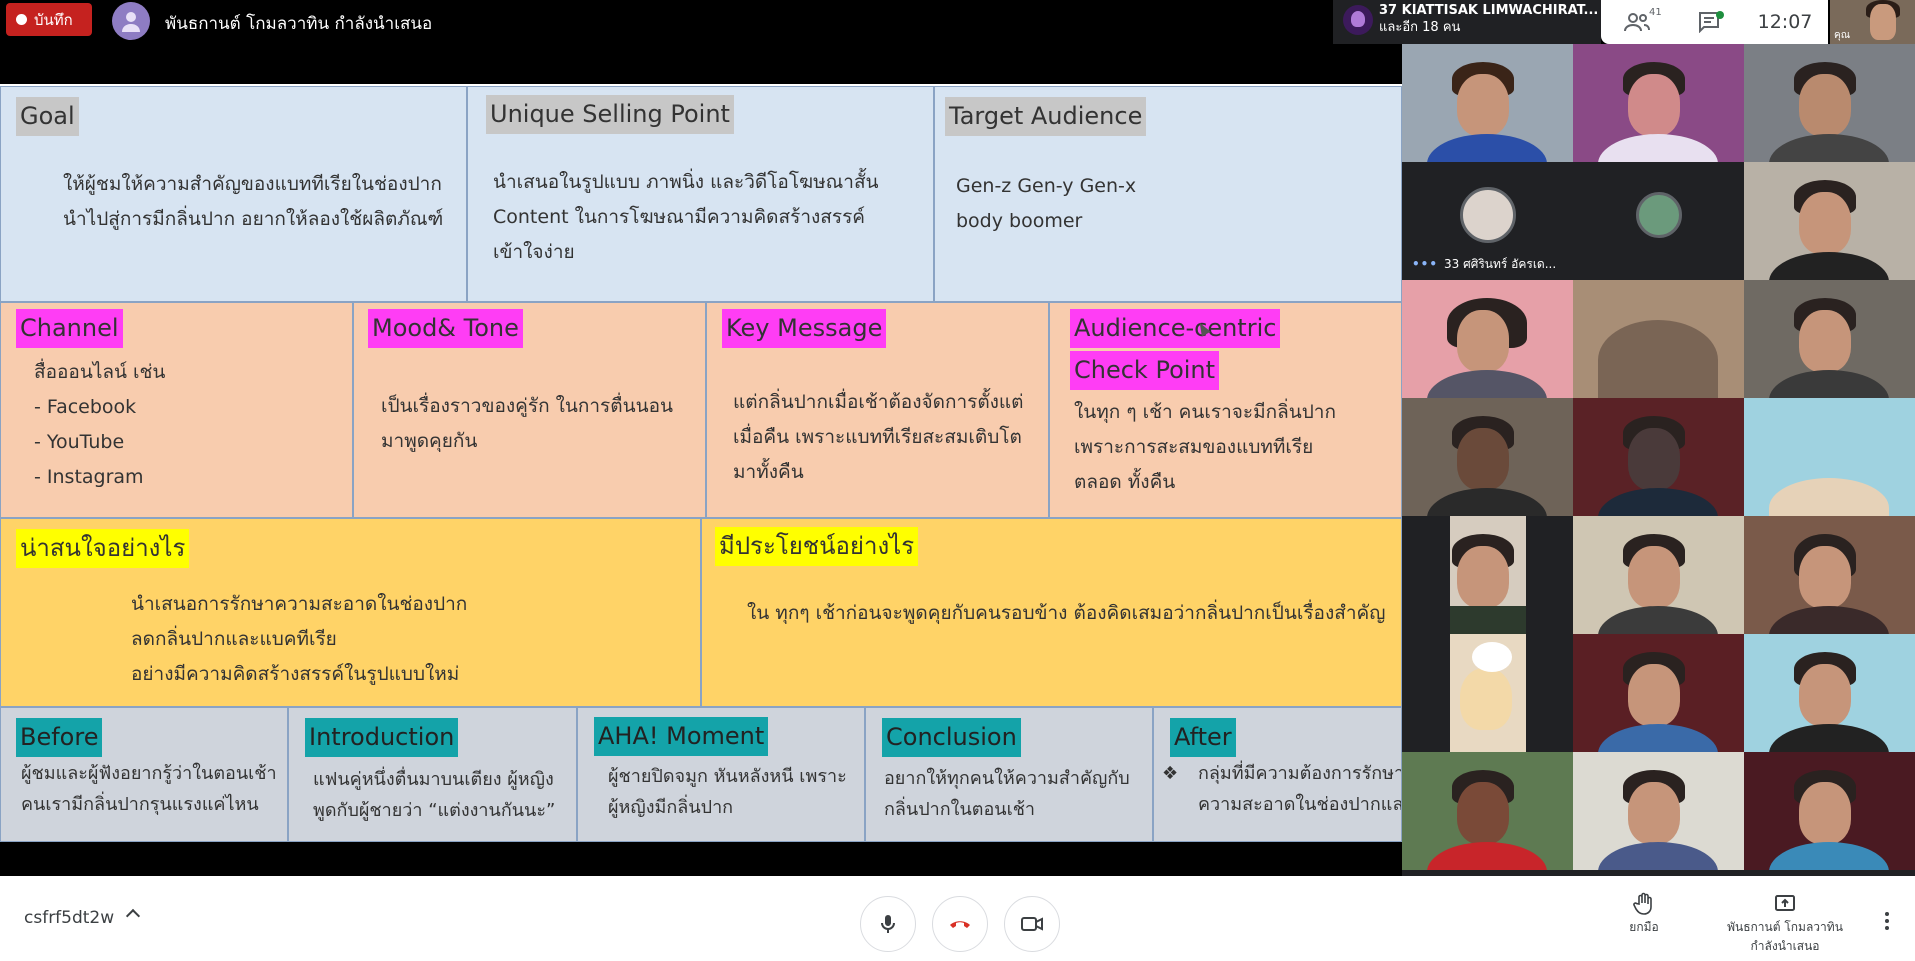 The width and height of the screenshot is (1915, 961). Describe the element at coordinates (1642, 903) in the screenshot. I see `raise-hand-icon` at that location.